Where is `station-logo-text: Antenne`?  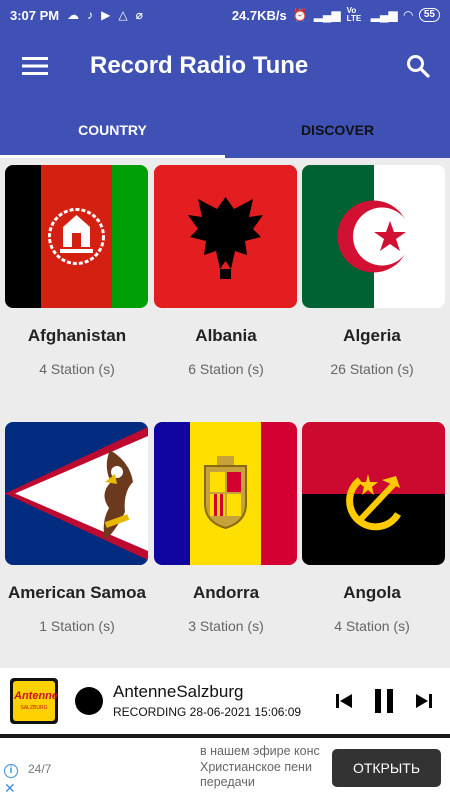 station-logo-text: Antenne is located at coordinates (36, 696).